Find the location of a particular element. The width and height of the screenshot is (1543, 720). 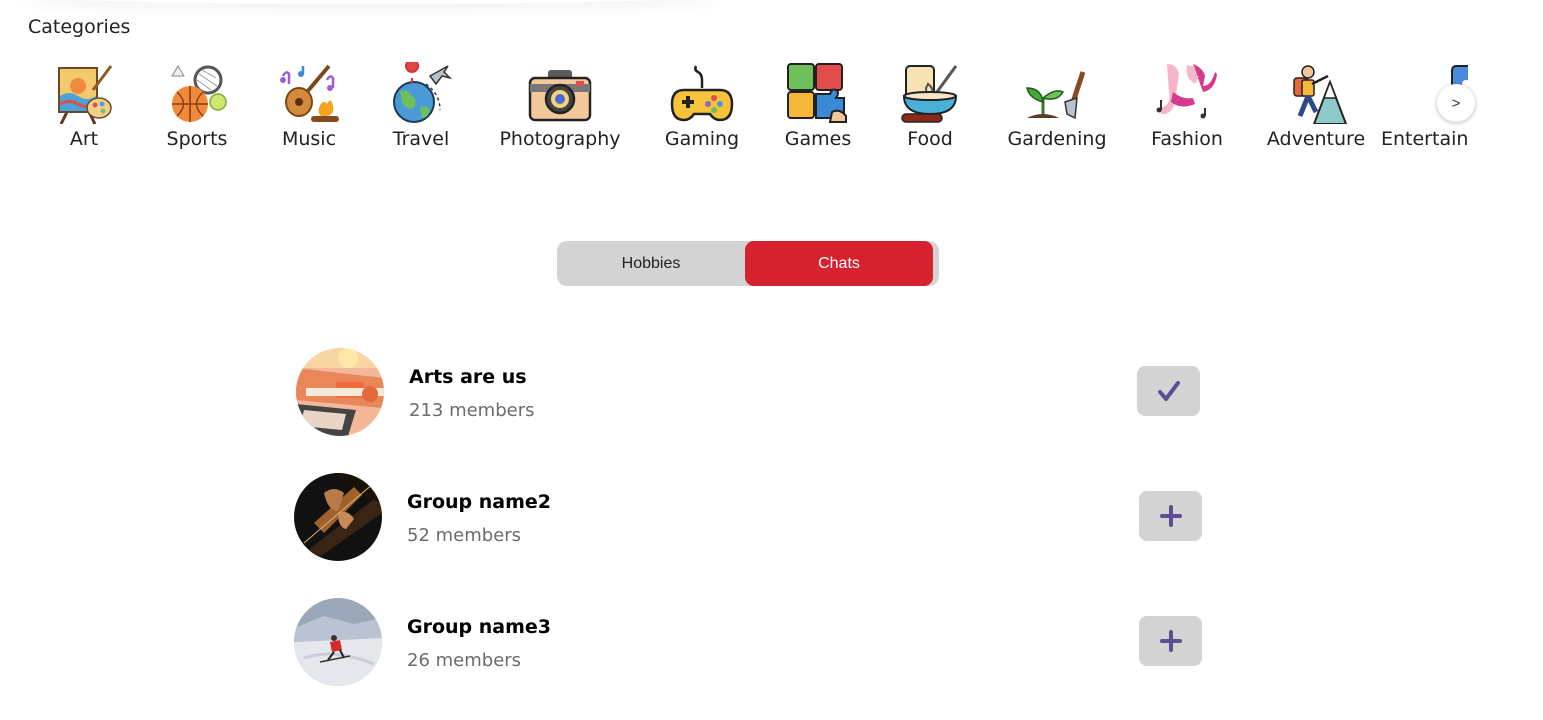

category-food: Food is located at coordinates (930, 105).